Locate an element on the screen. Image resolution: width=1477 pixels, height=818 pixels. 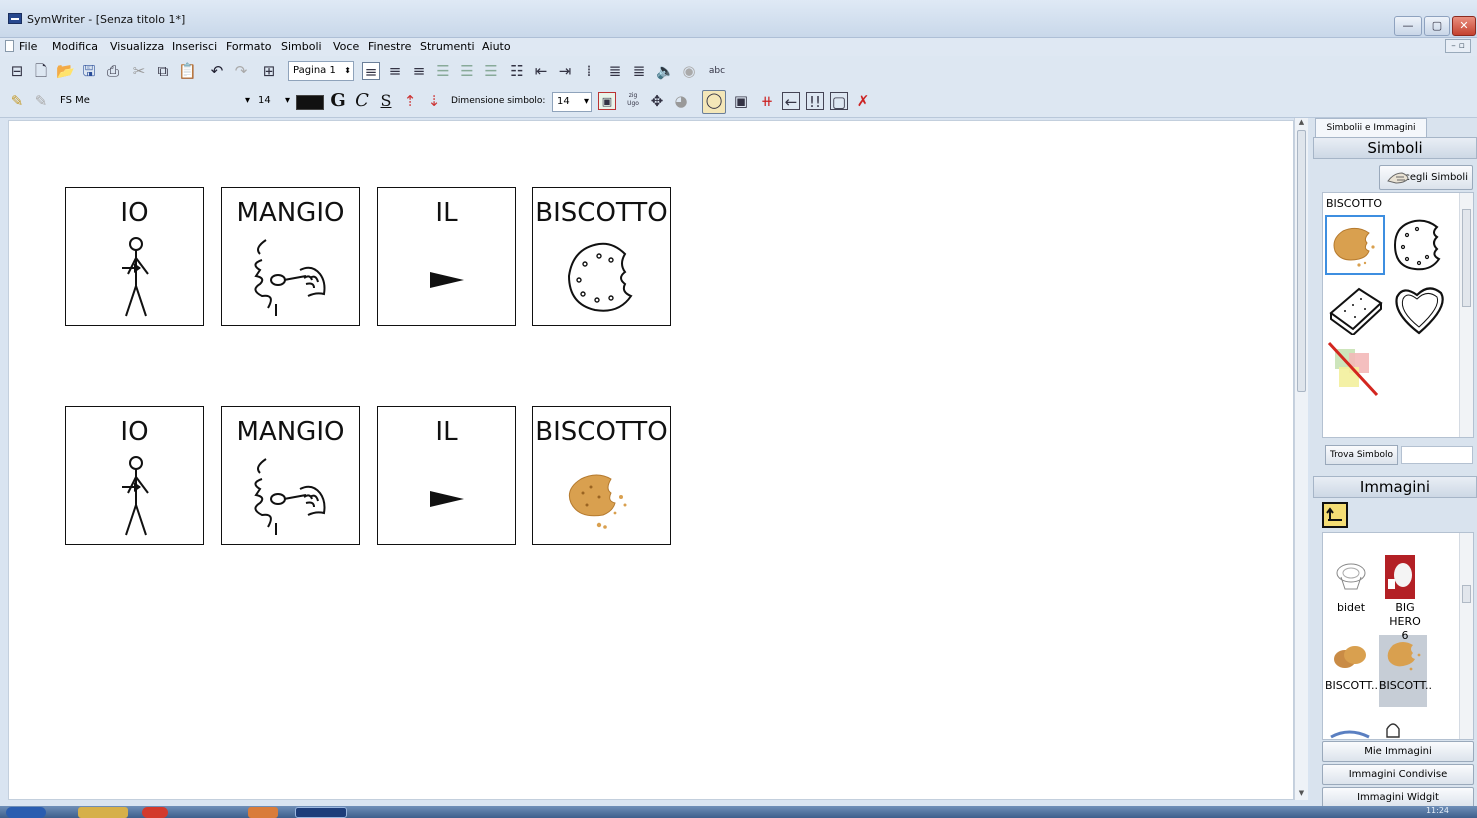
menu-strumenti: Strumenti is located at coordinates (447, 46).